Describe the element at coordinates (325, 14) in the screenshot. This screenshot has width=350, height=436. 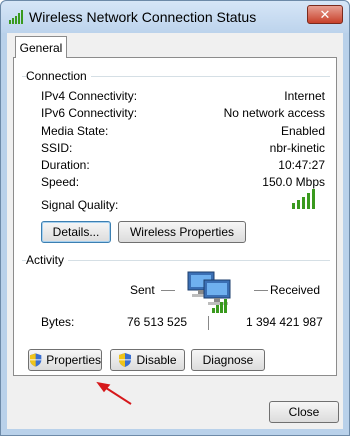
I see `close-window-button: ✕` at that location.